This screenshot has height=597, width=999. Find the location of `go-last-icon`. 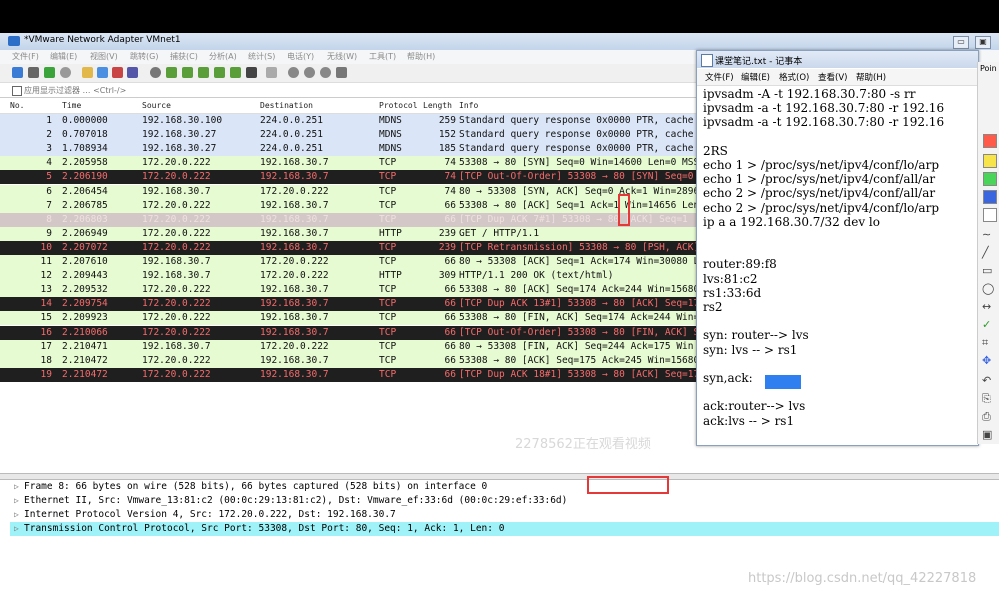

go-last-icon is located at coordinates (235, 72).